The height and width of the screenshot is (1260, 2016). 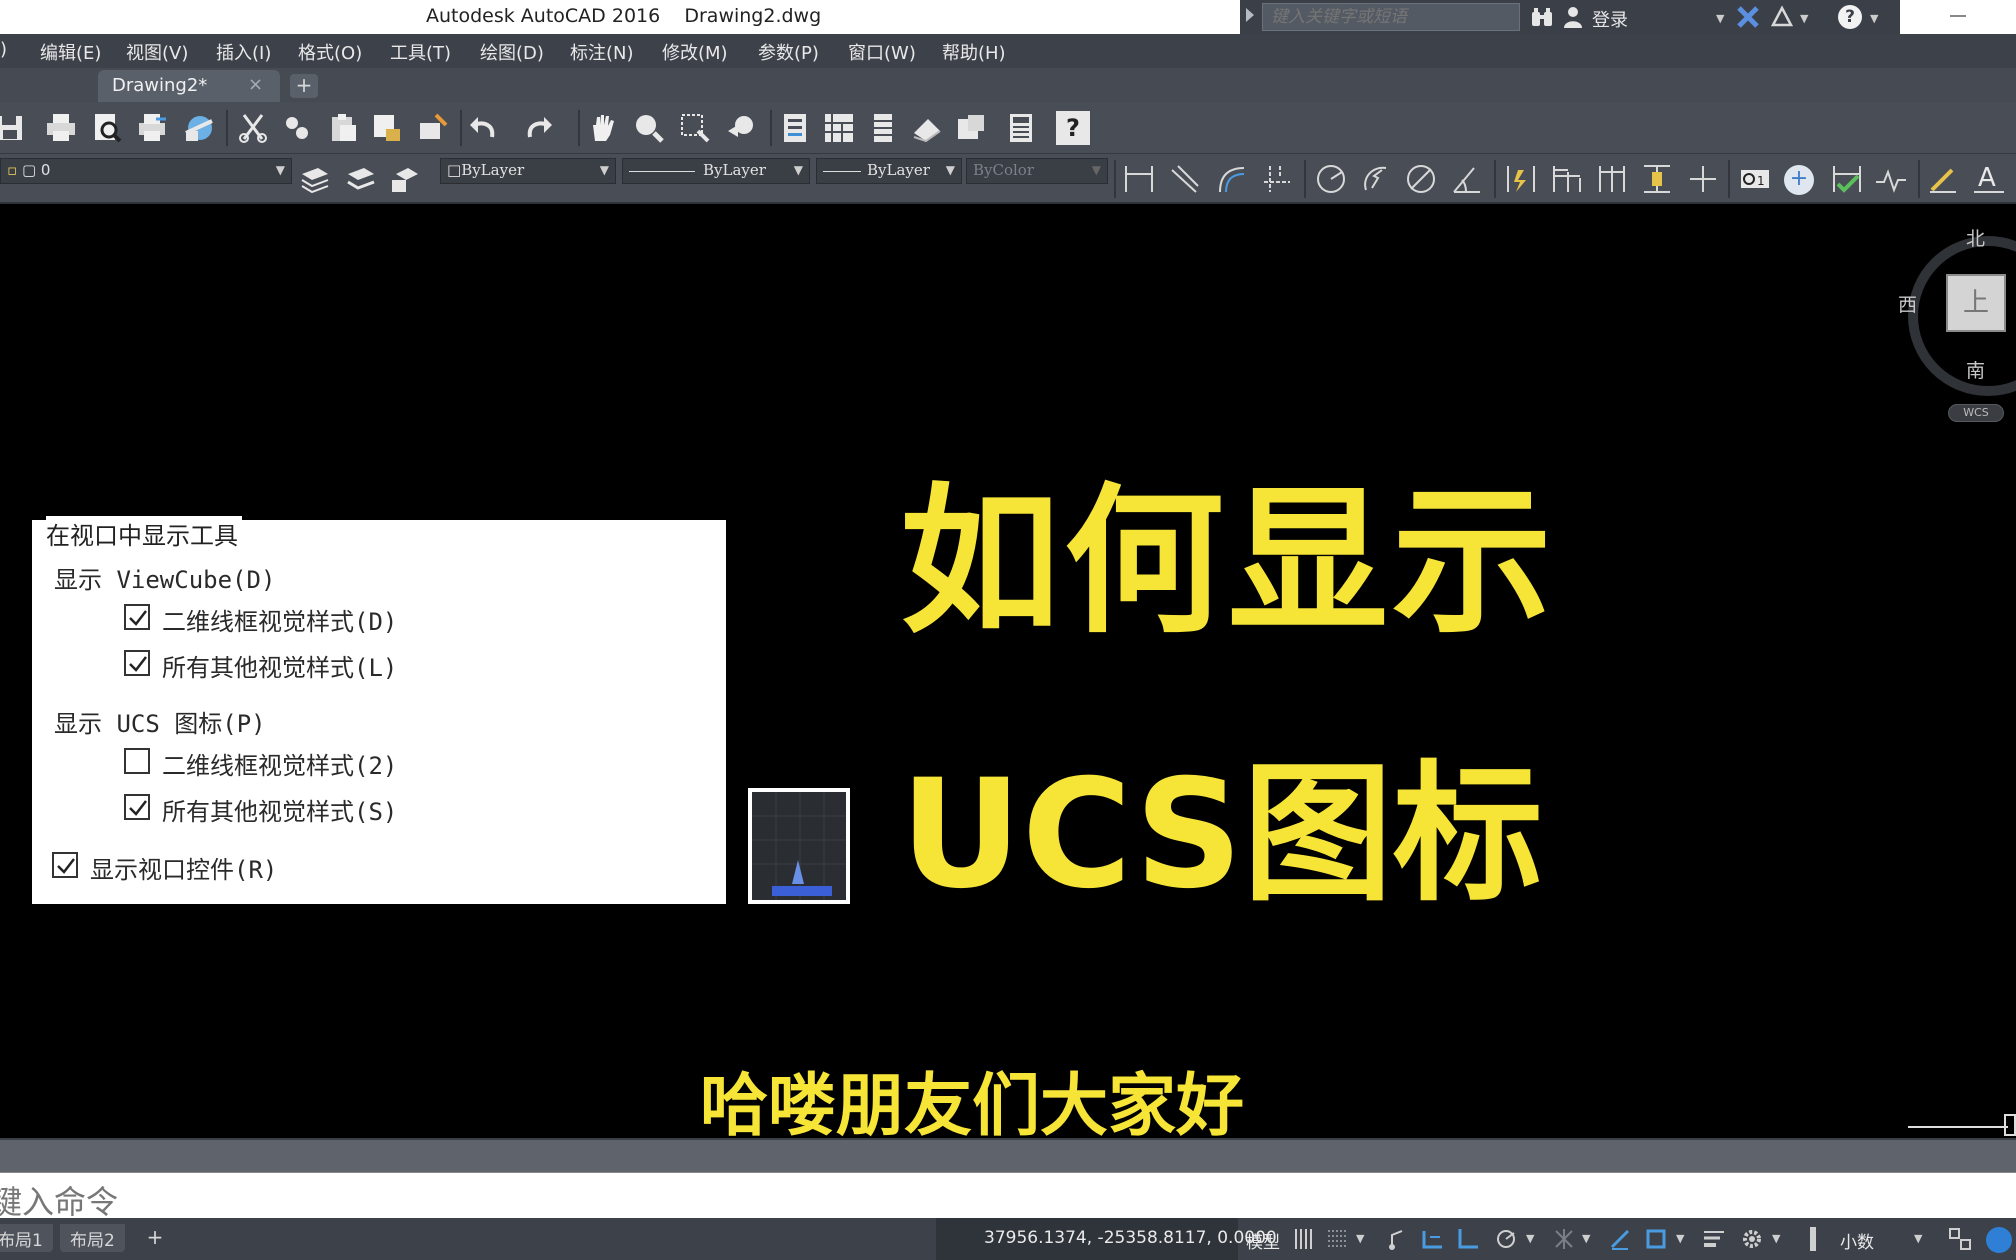 I want to click on command-input: 键入命令, so click(x=1008, y=1196).